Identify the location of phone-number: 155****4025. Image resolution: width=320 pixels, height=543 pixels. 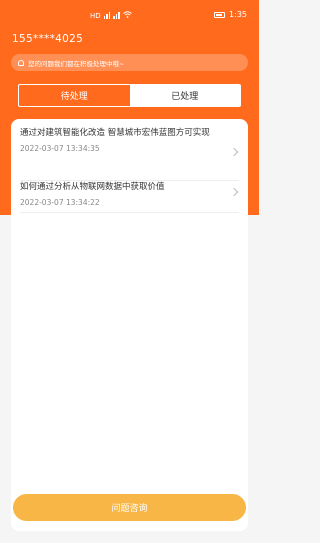
(48, 39).